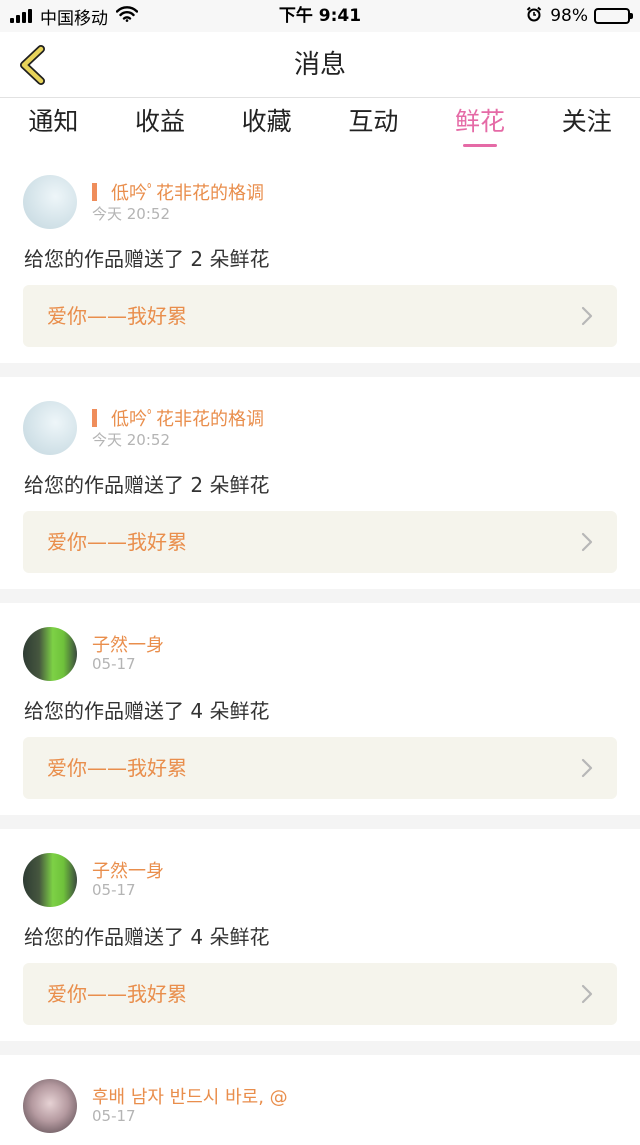  I want to click on username: 후배 남자 반드시 바로, @, so click(190, 1096).